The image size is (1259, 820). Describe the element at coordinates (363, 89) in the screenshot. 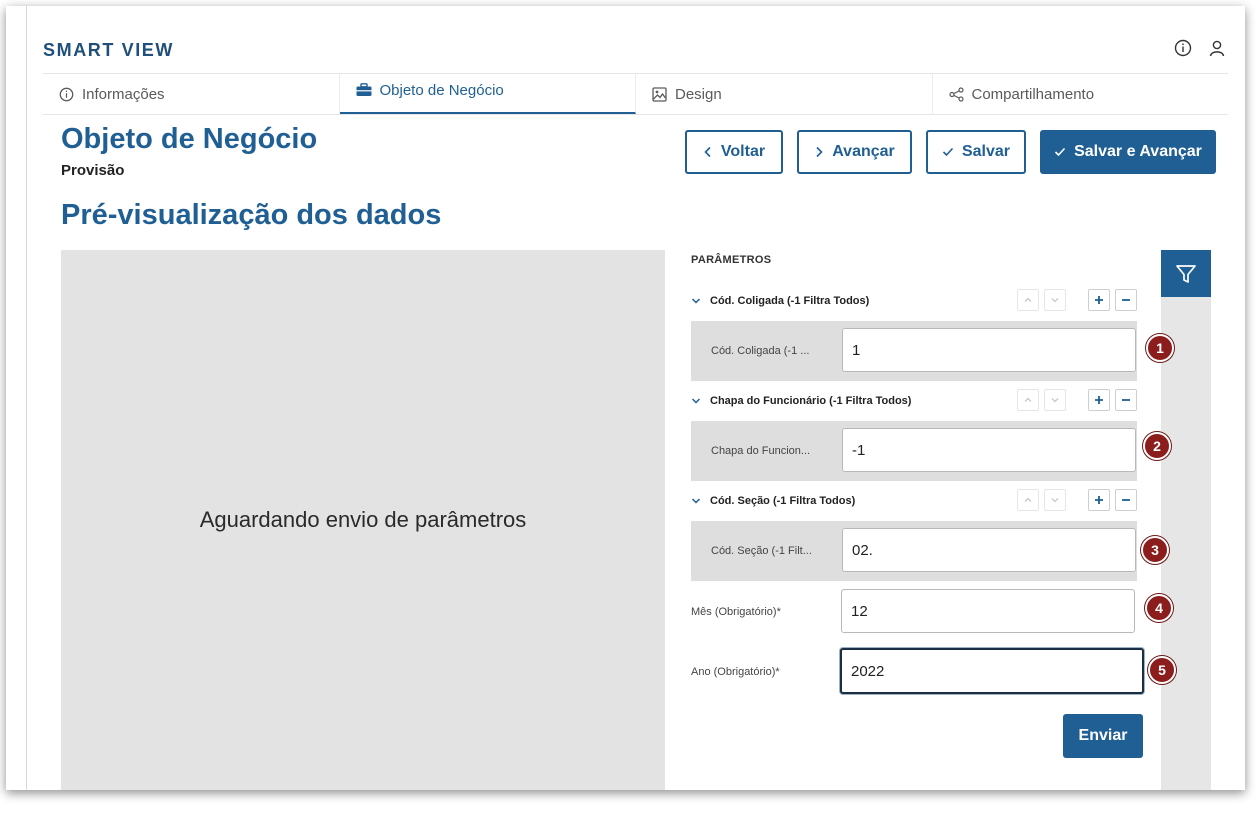

I see `briefcase-icon` at that location.